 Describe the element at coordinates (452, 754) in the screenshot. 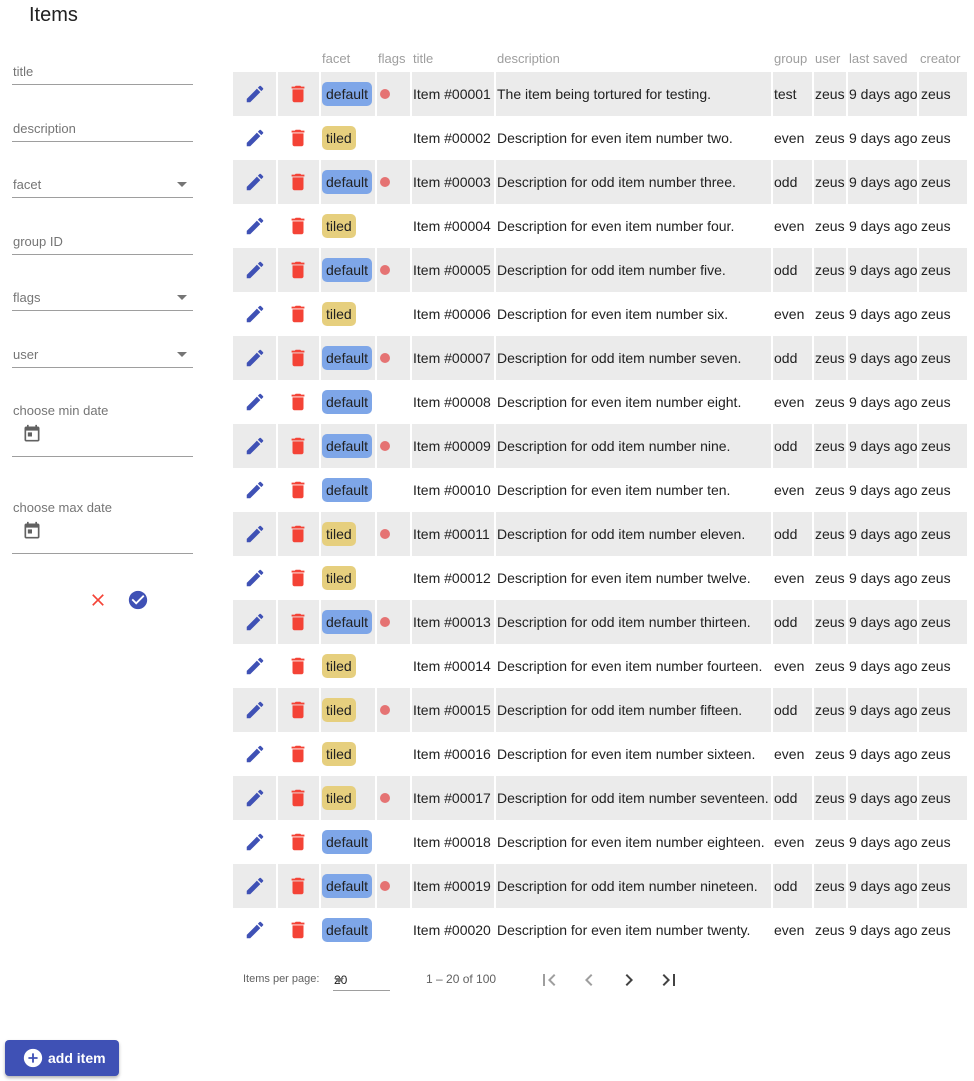

I see `title-cell: Item #00016` at that location.